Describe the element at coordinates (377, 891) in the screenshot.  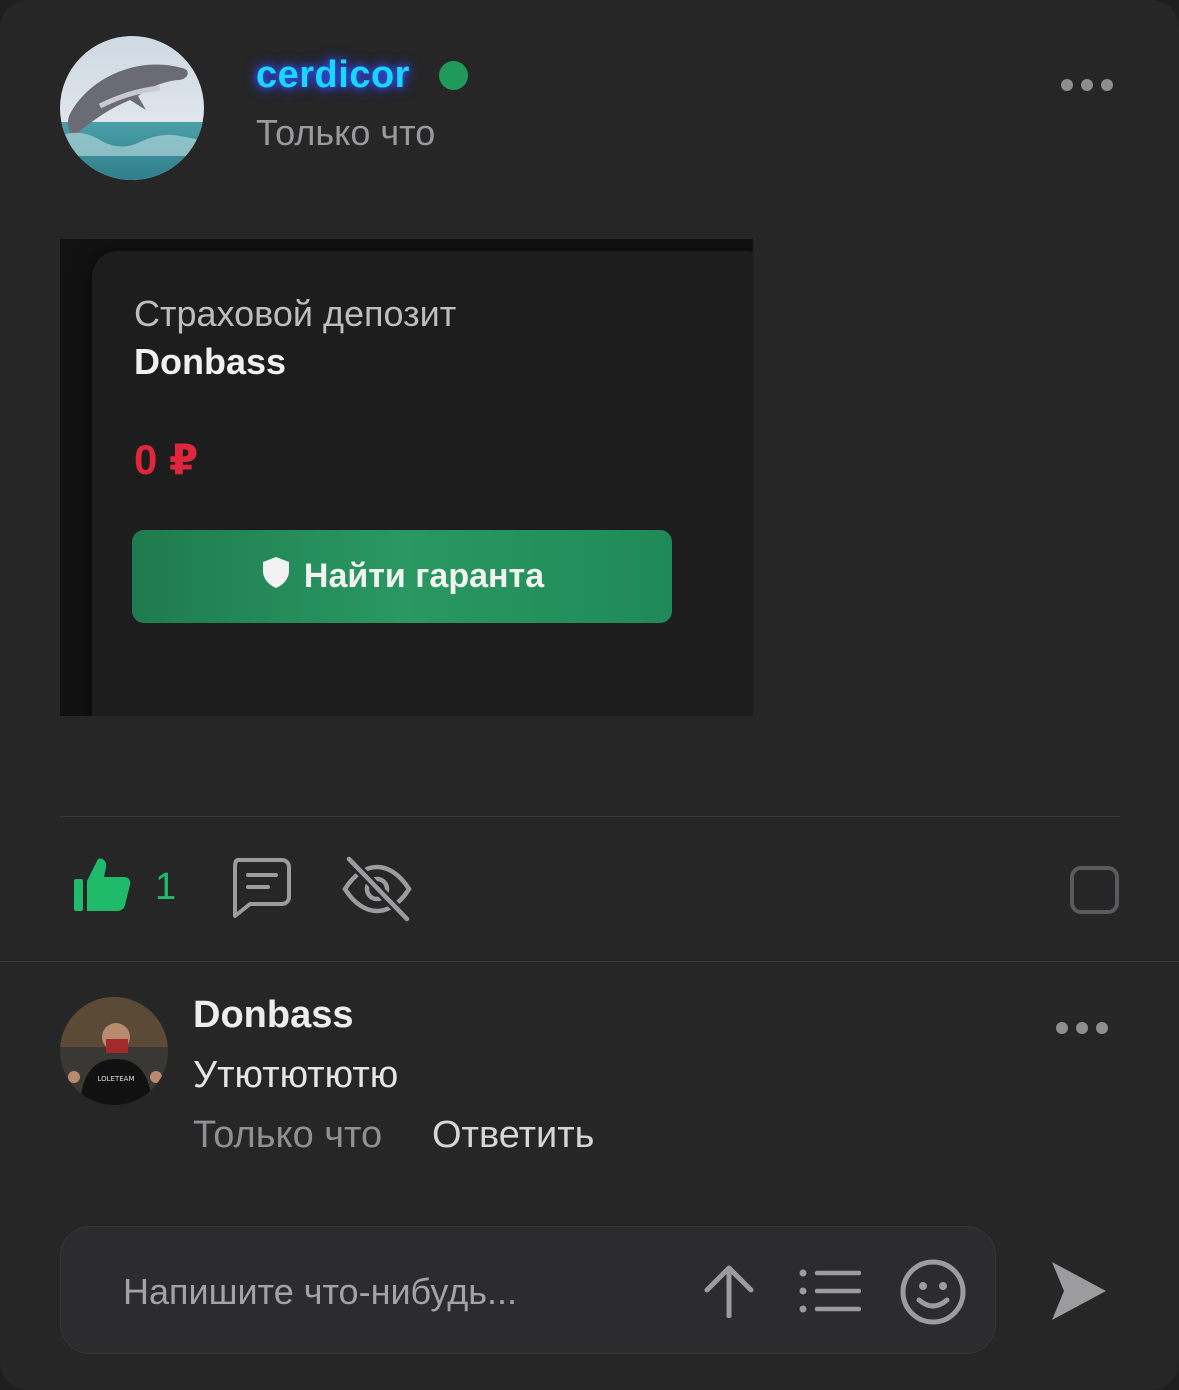
I see `eye-off-icon` at that location.